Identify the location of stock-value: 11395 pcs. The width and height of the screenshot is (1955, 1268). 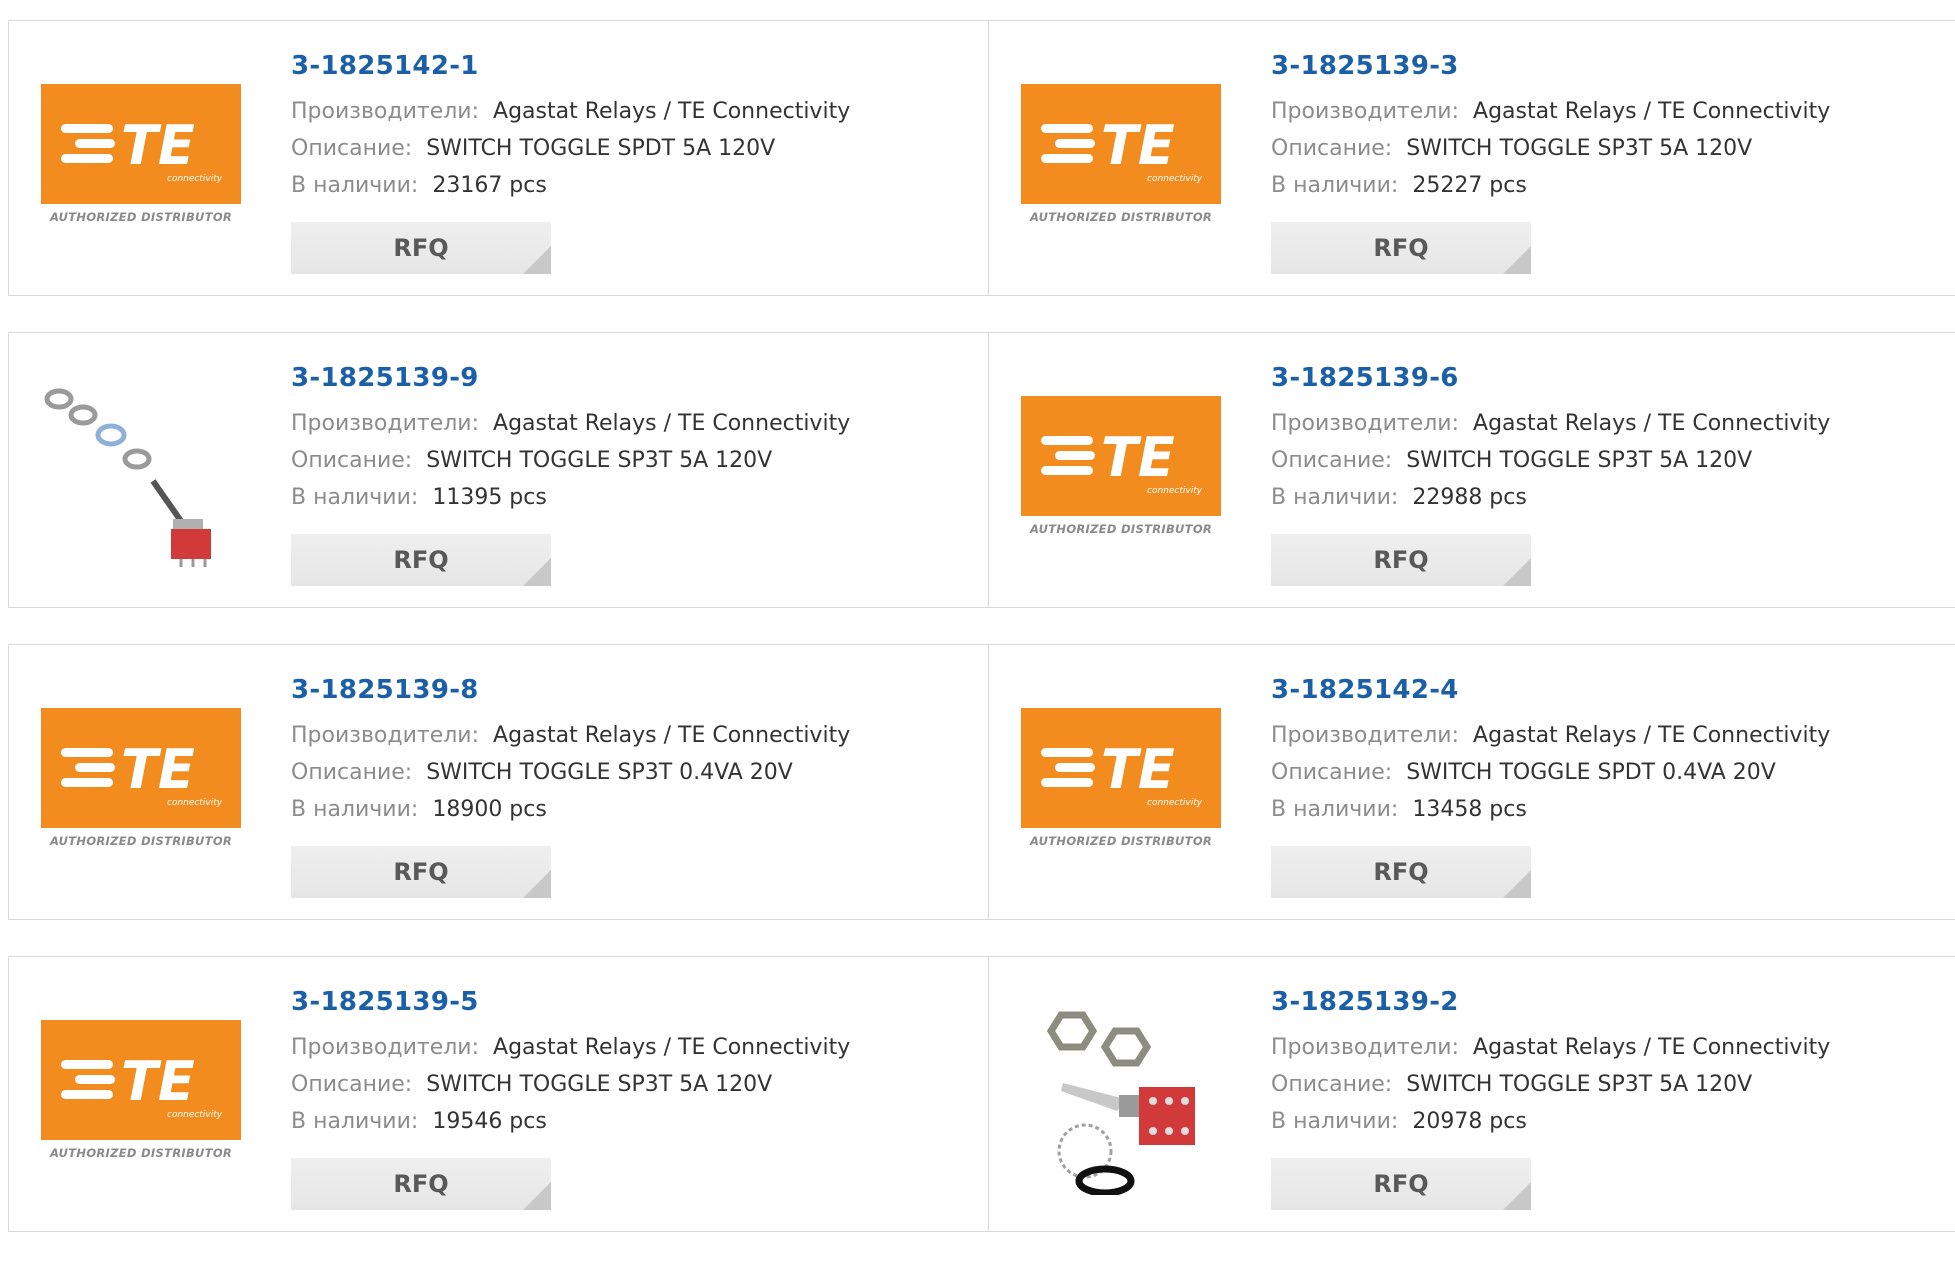
(489, 497).